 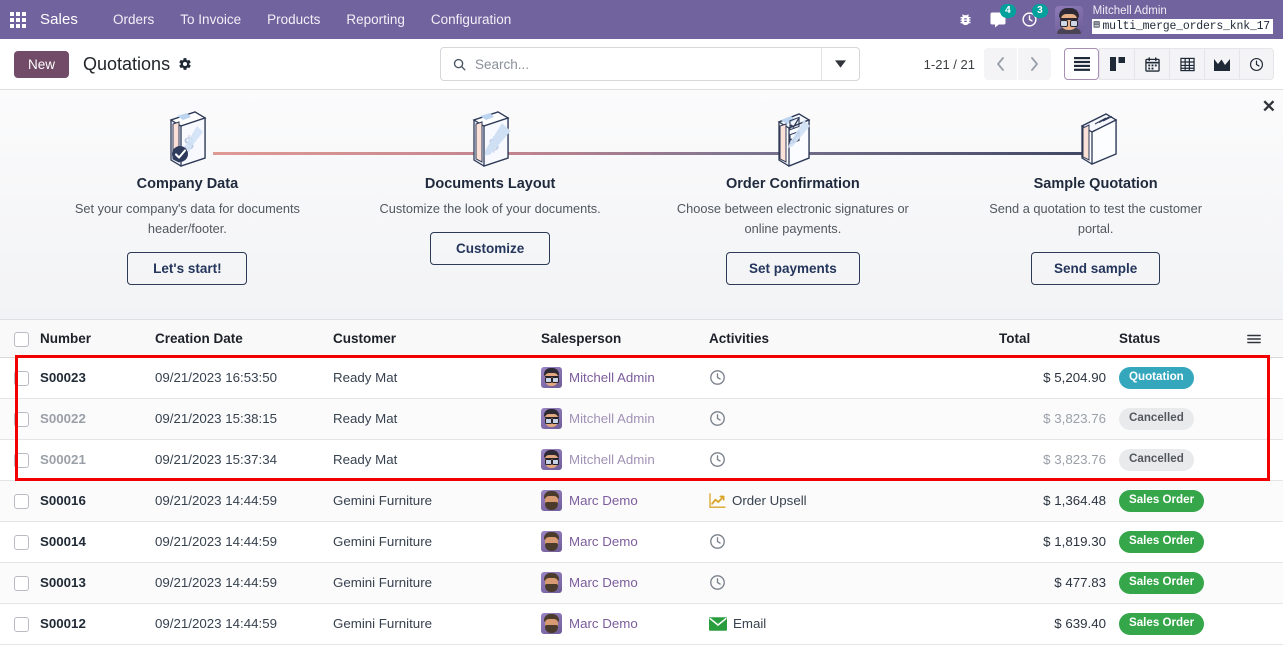 What do you see at coordinates (1080, 624) in the screenshot?
I see `total-amount: $ 639.40` at bounding box center [1080, 624].